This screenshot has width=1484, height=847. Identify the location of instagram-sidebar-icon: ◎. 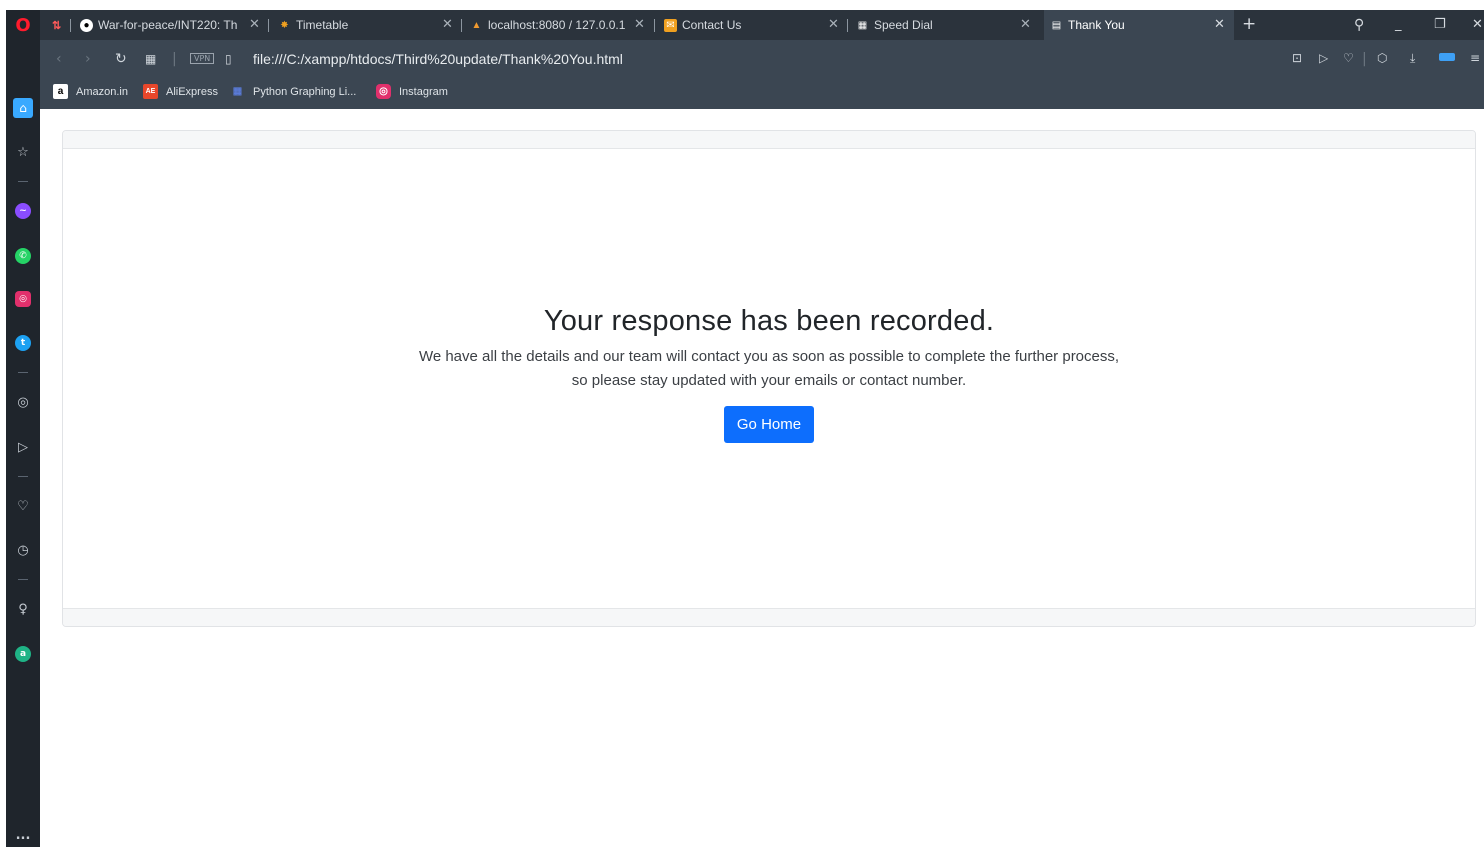
(23, 299).